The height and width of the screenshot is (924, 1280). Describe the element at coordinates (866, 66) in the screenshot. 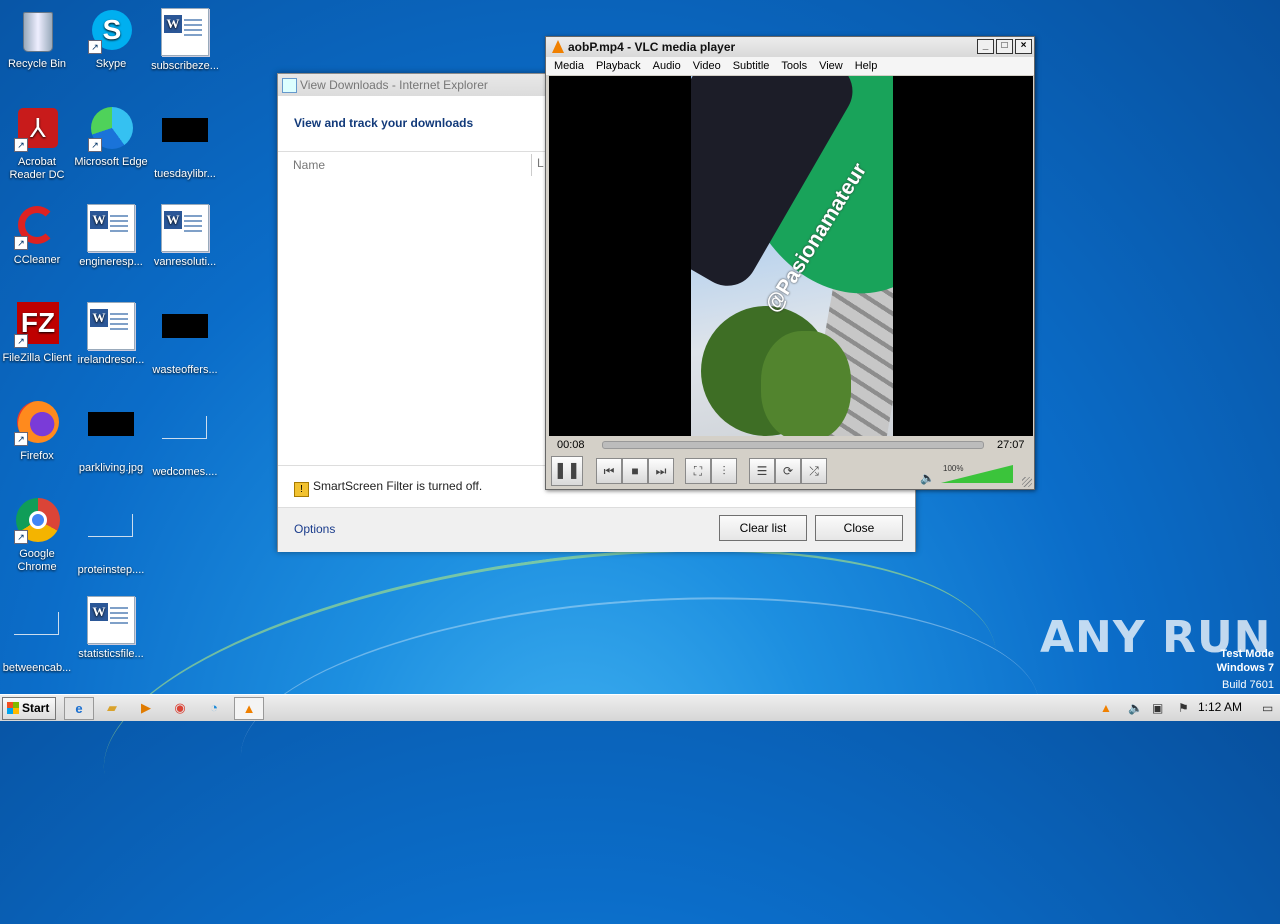

I see `menu-help: Help` at that location.